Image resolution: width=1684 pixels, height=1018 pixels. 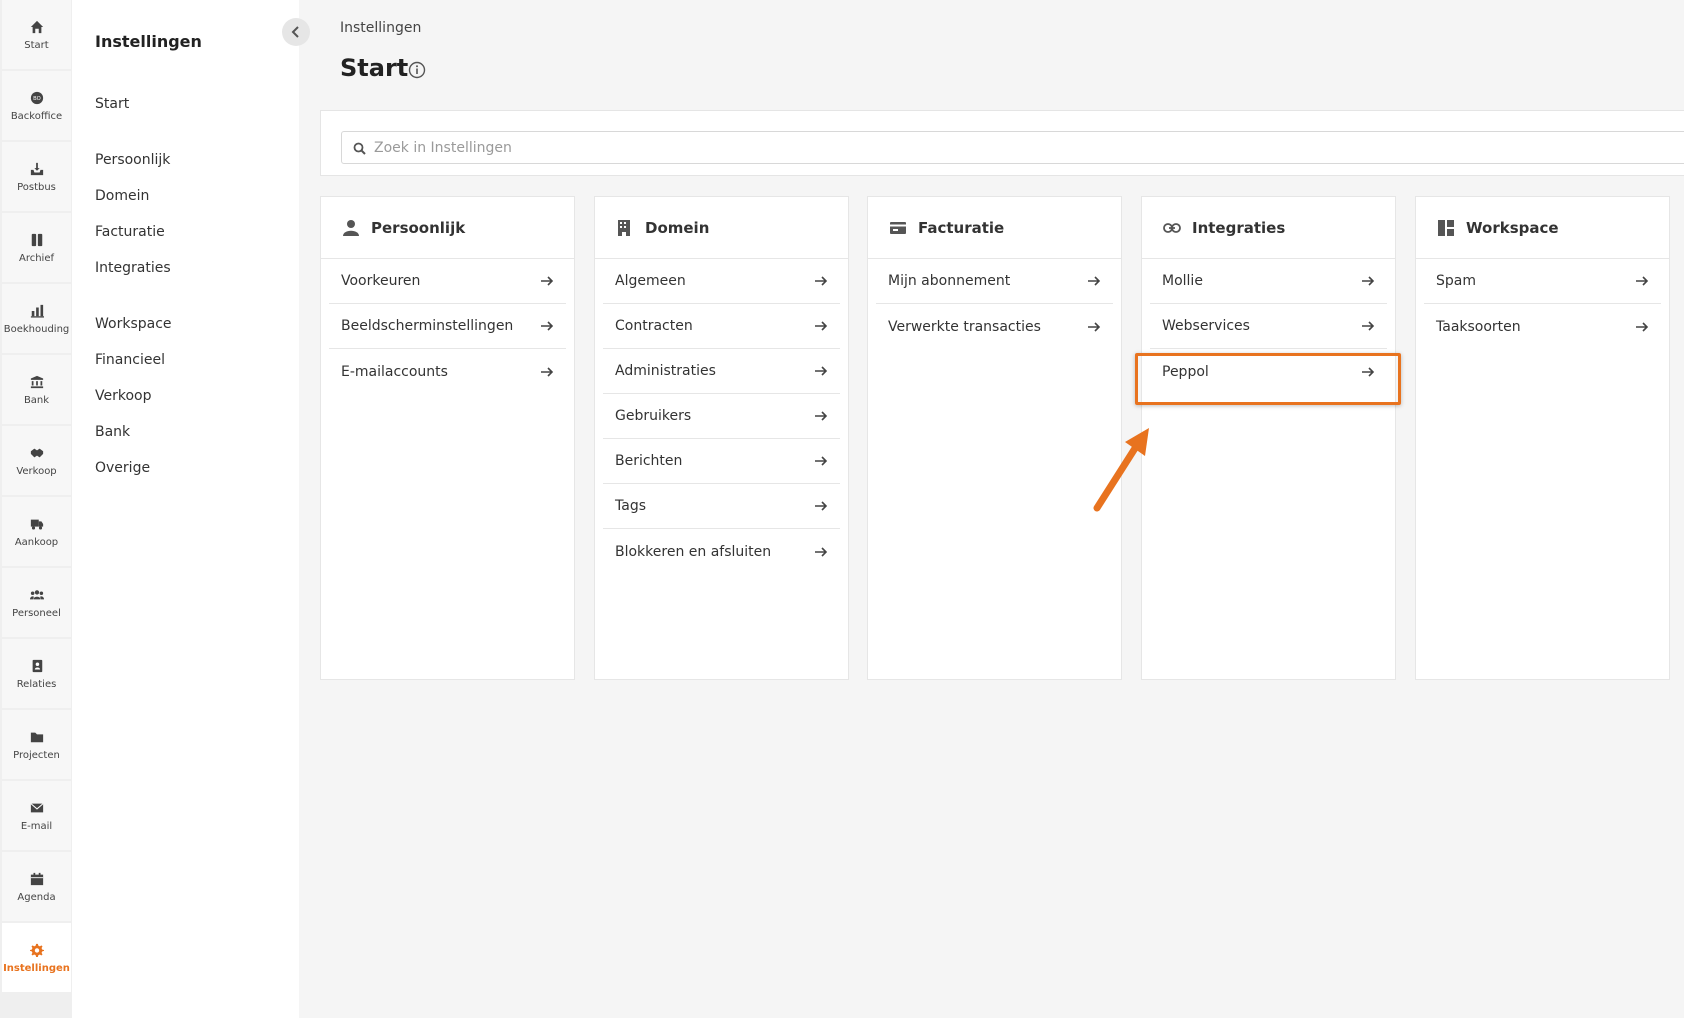 I want to click on rail-item-label: Postbus, so click(x=36, y=187).